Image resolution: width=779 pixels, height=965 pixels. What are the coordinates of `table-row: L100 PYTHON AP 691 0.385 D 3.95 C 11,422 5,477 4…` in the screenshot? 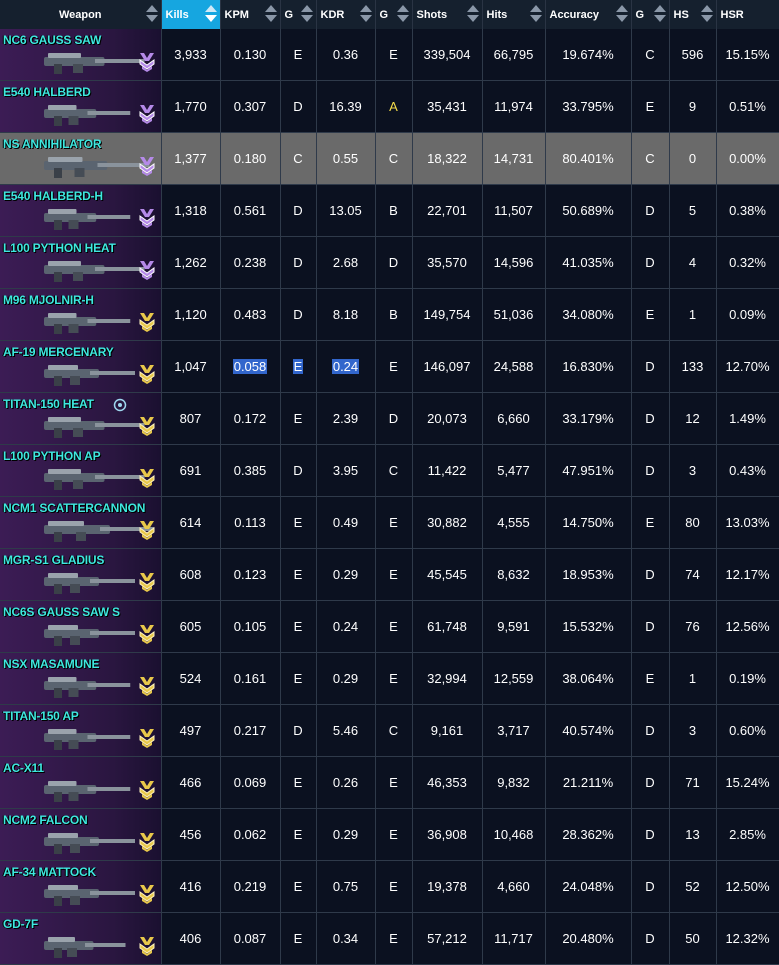 It's located at (389, 470).